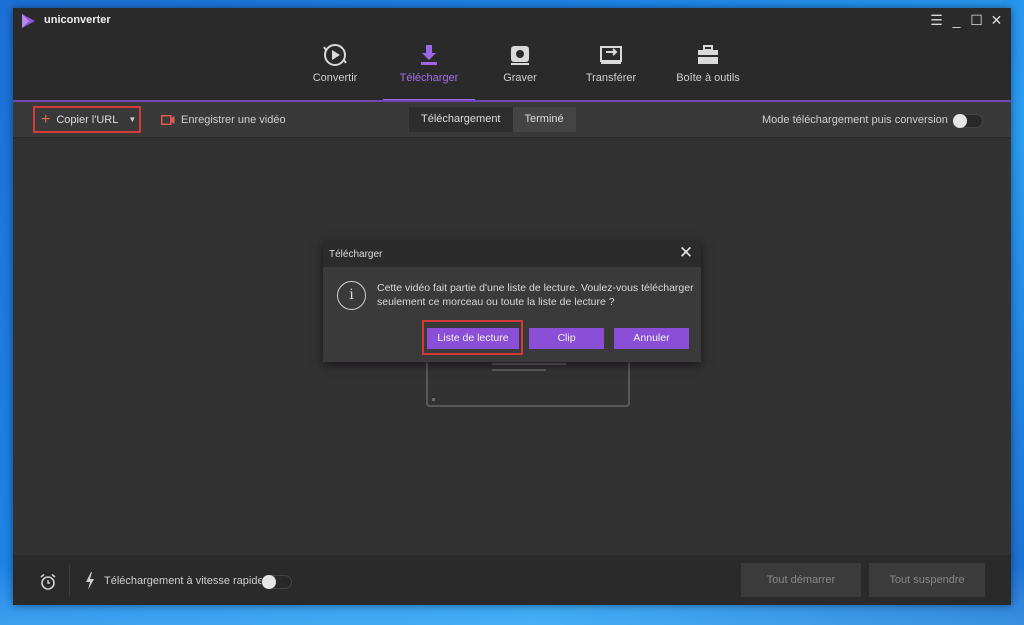 This screenshot has width=1024, height=625. I want to click on nav-label: Convertir, so click(335, 78).